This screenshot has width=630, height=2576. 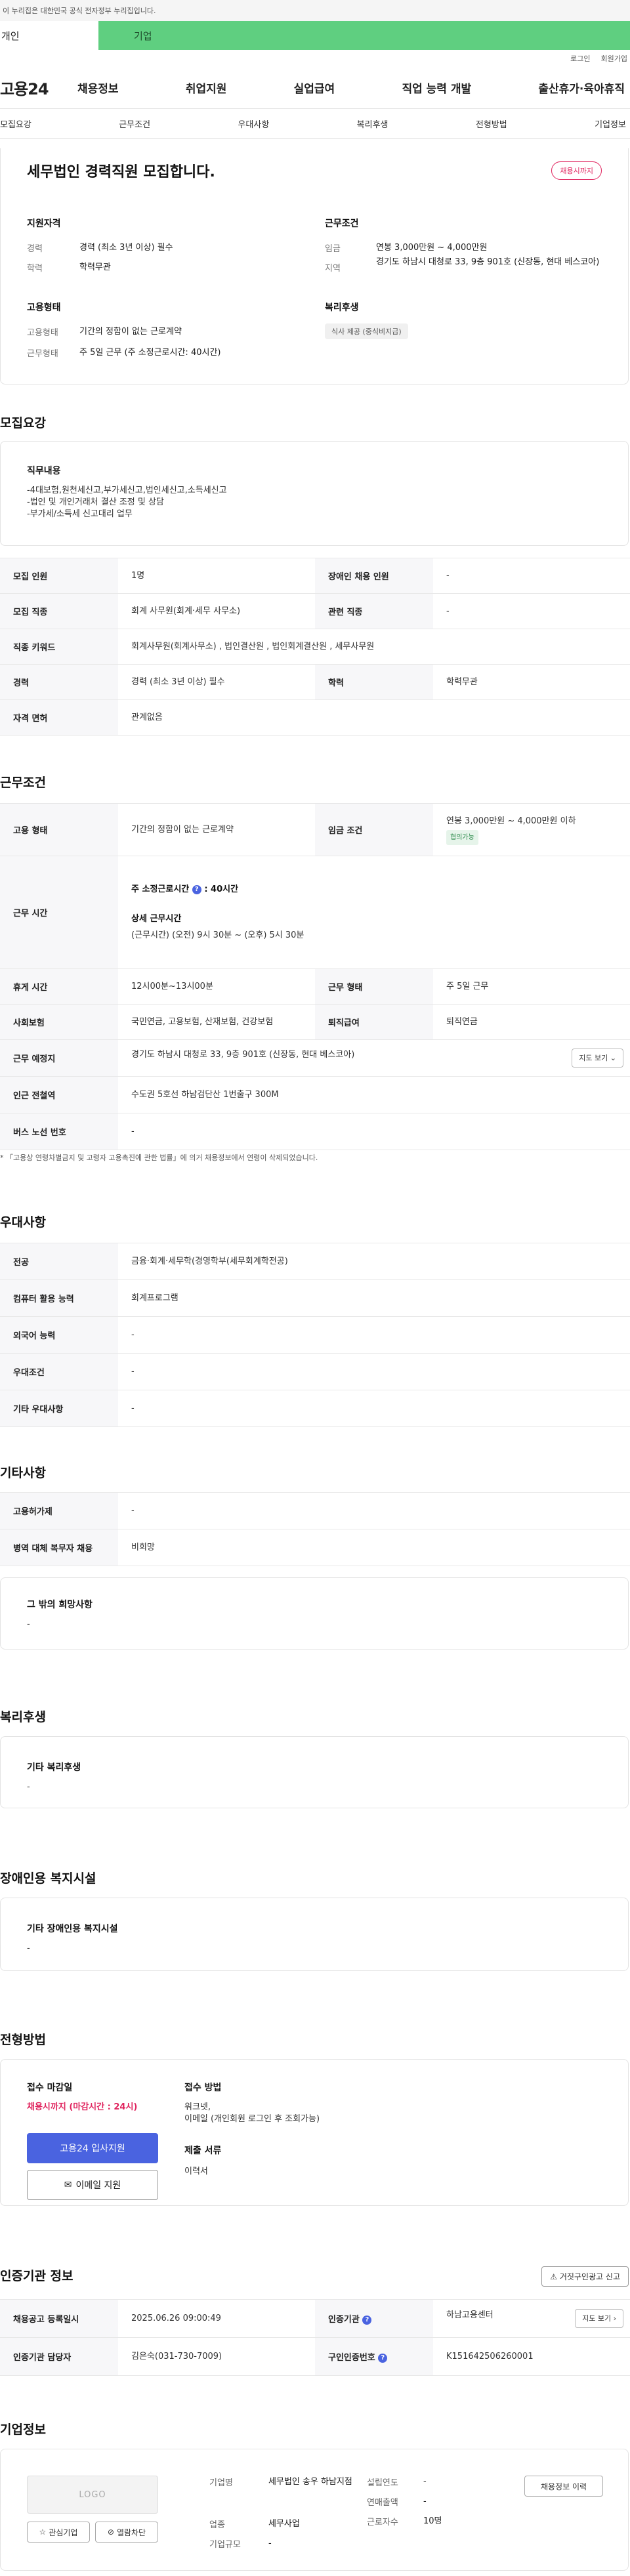 What do you see at coordinates (59, 1058) in the screenshot?
I see `workplace-label: 근무 예정지` at bounding box center [59, 1058].